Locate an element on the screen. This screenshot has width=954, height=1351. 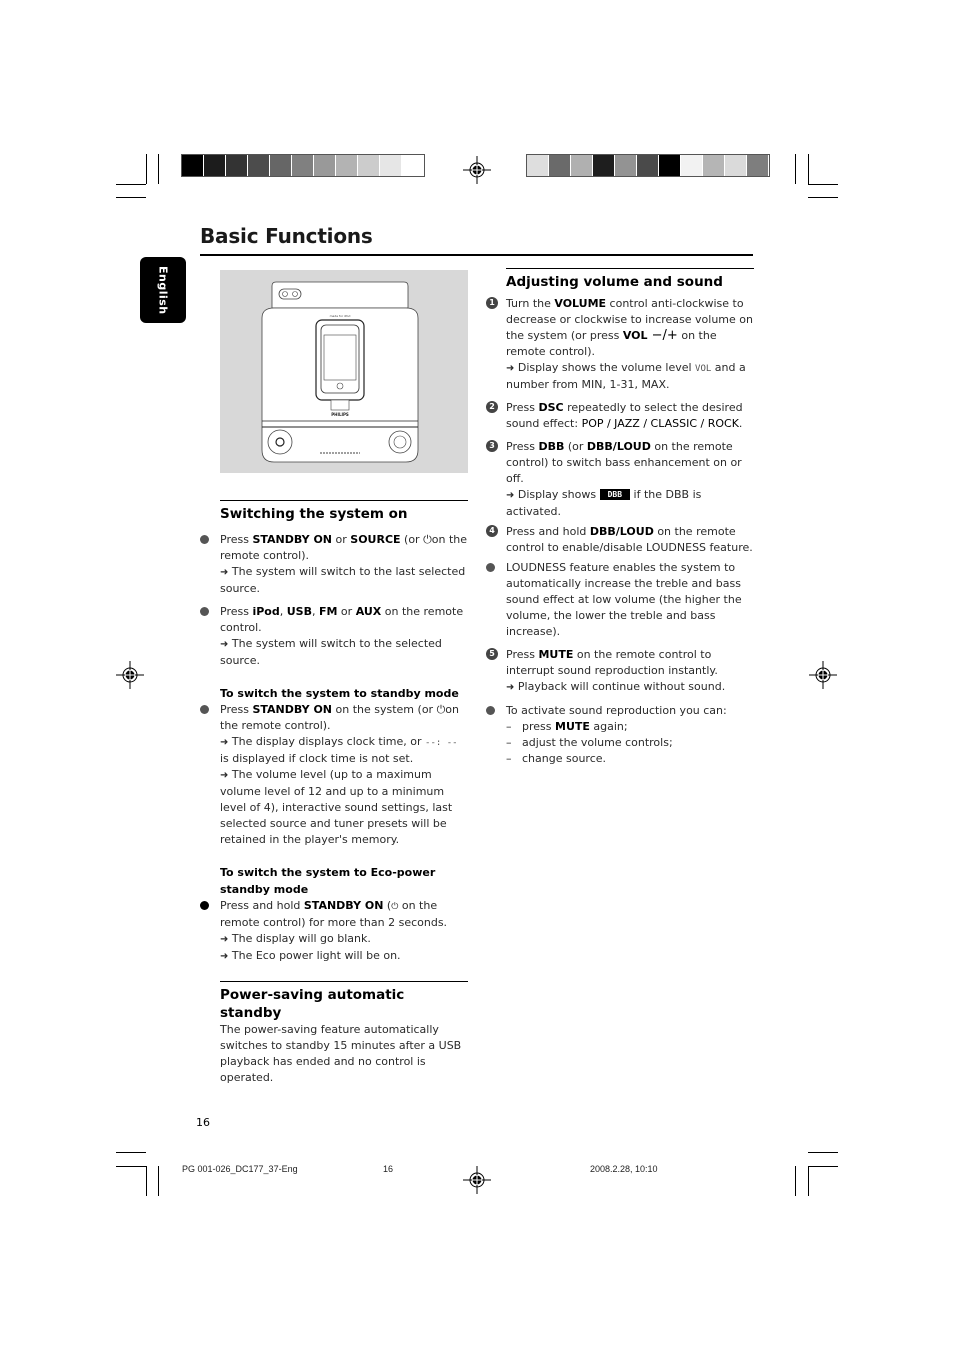
key-label: FM is located at coordinates (328, 611).